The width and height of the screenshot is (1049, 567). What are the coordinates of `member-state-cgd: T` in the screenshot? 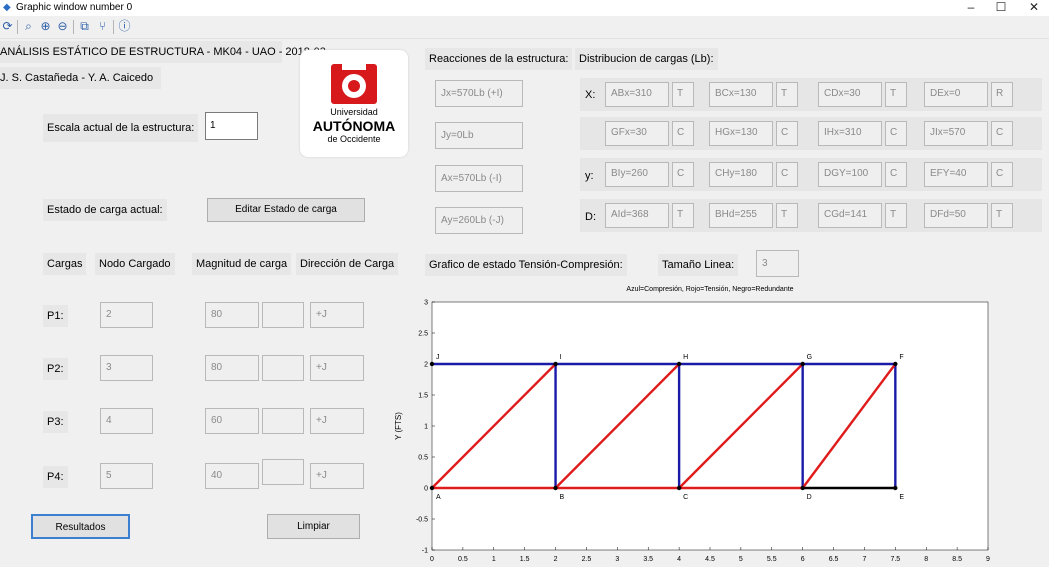 It's located at (896, 215).